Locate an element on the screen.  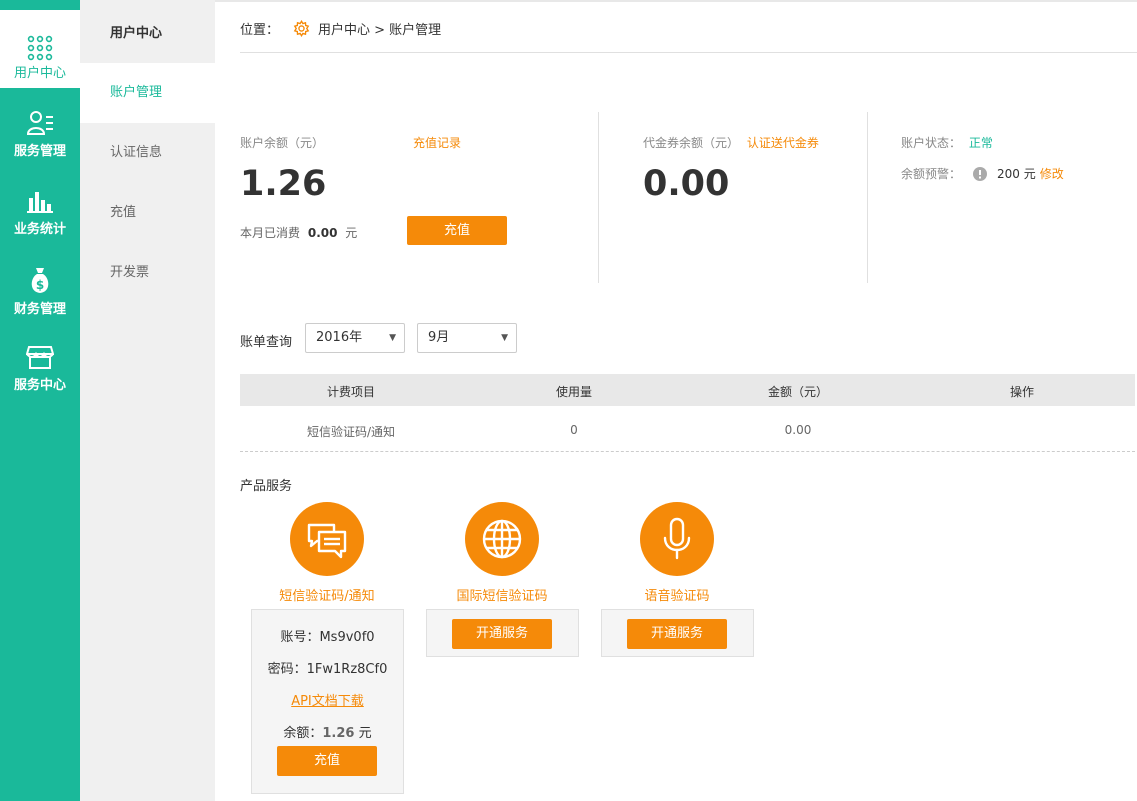
nav-label: 财务管理 is located at coordinates (39, 309).